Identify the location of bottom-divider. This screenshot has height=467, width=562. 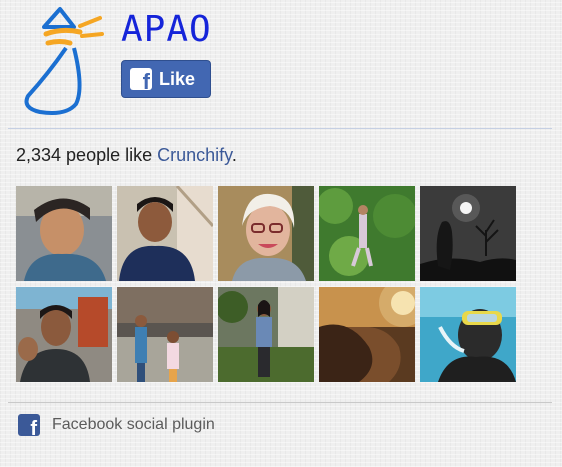
(280, 402).